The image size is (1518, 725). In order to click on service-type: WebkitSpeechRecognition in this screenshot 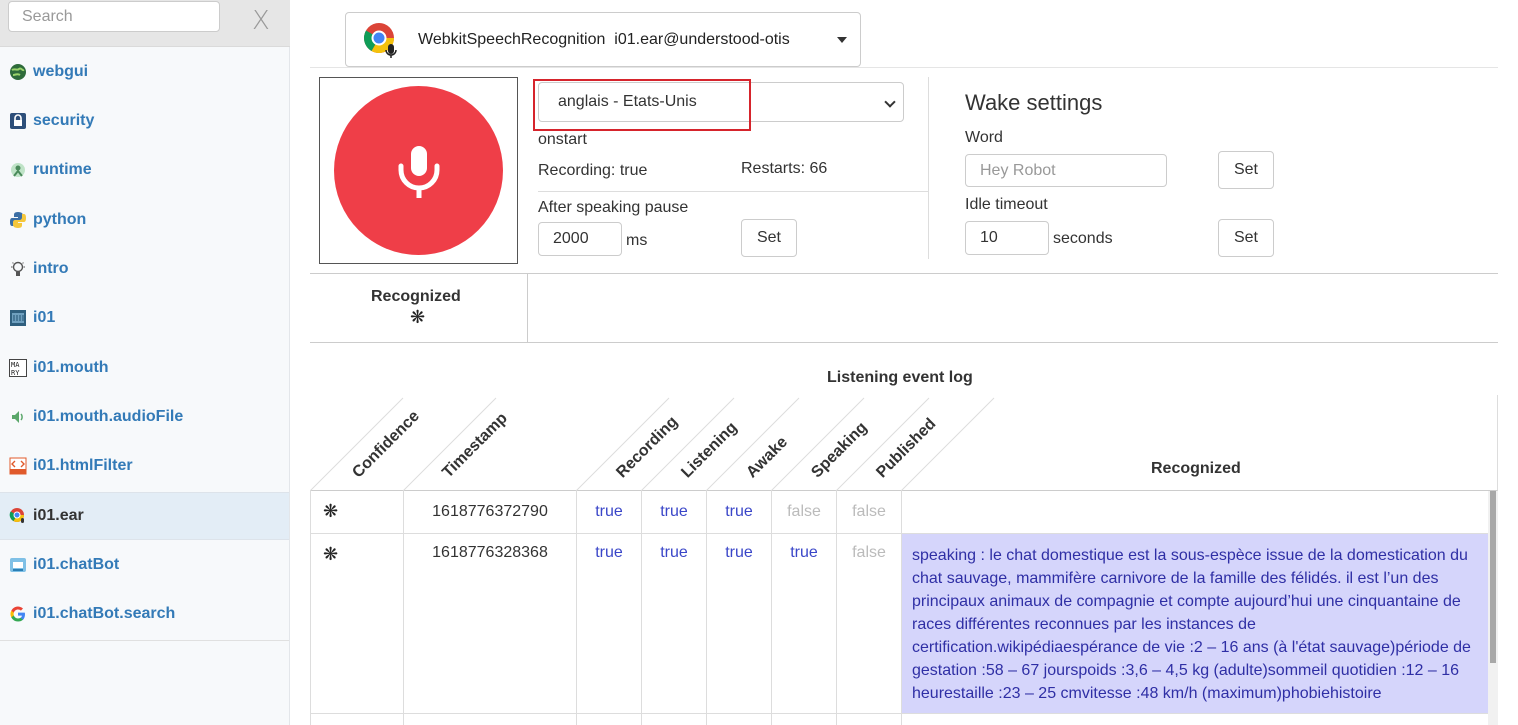, I will do `click(512, 39)`.